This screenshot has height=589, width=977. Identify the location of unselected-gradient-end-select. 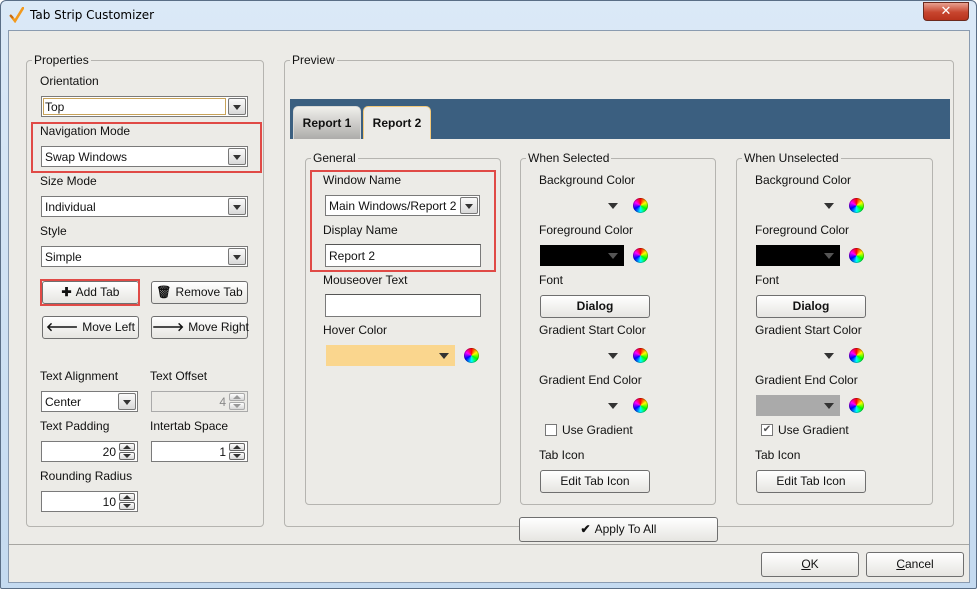
(798, 405).